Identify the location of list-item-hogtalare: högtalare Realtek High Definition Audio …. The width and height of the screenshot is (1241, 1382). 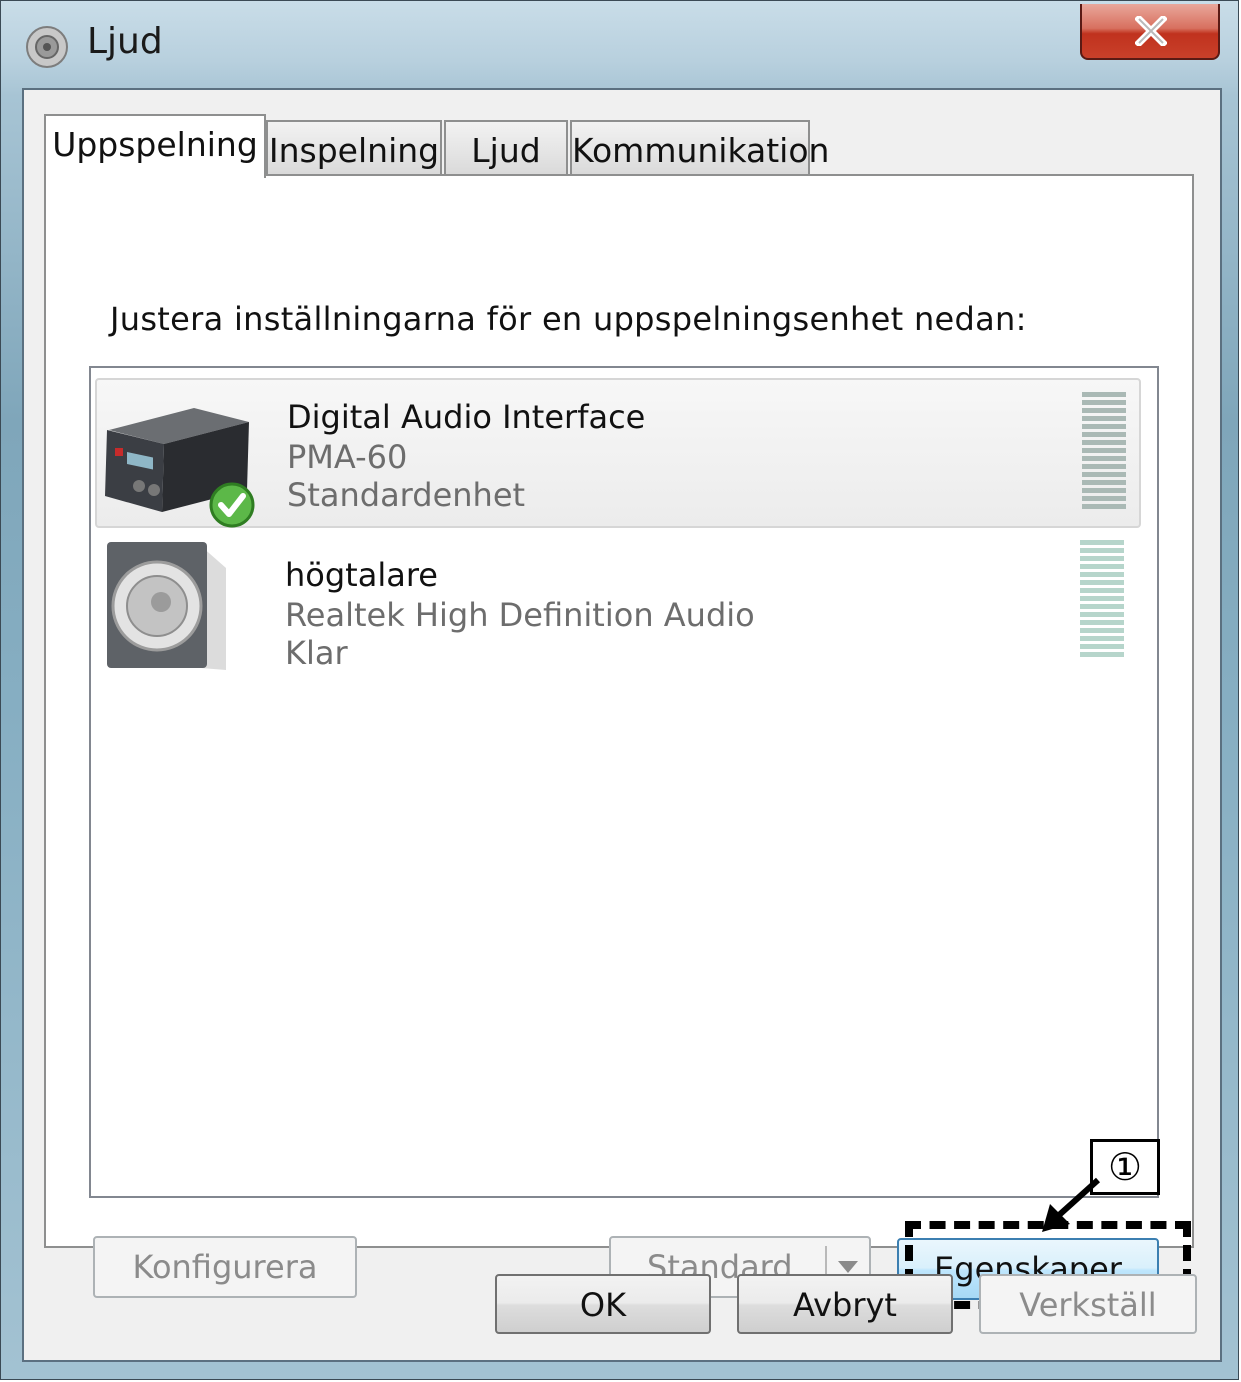
(618, 613).